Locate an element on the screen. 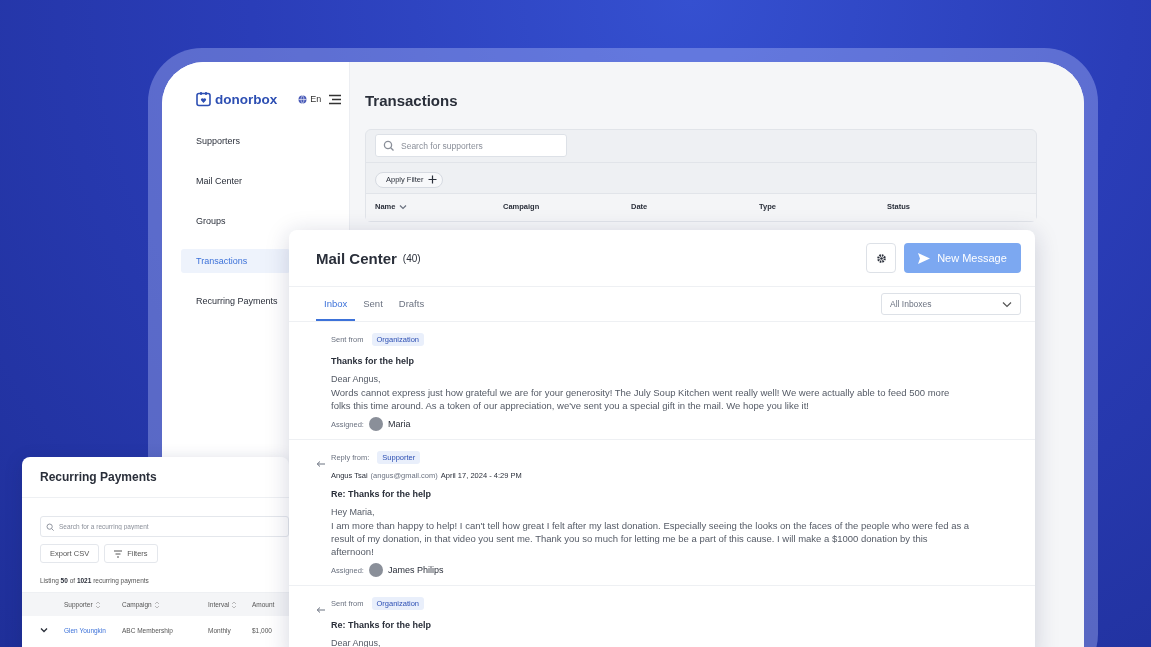 The height and width of the screenshot is (647, 1151). tab: Inbox is located at coordinates (336, 304).